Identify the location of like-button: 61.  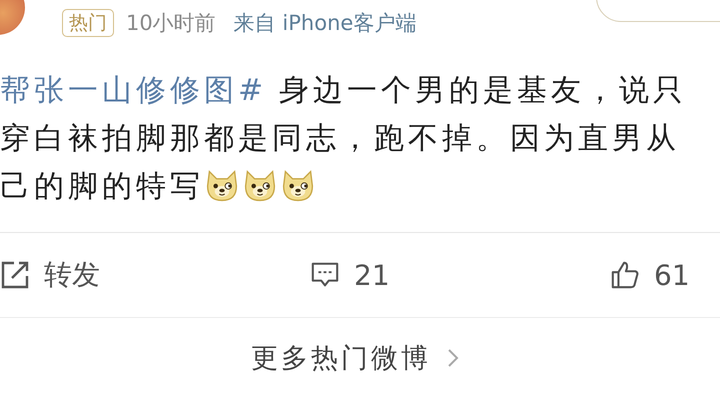
(650, 275).